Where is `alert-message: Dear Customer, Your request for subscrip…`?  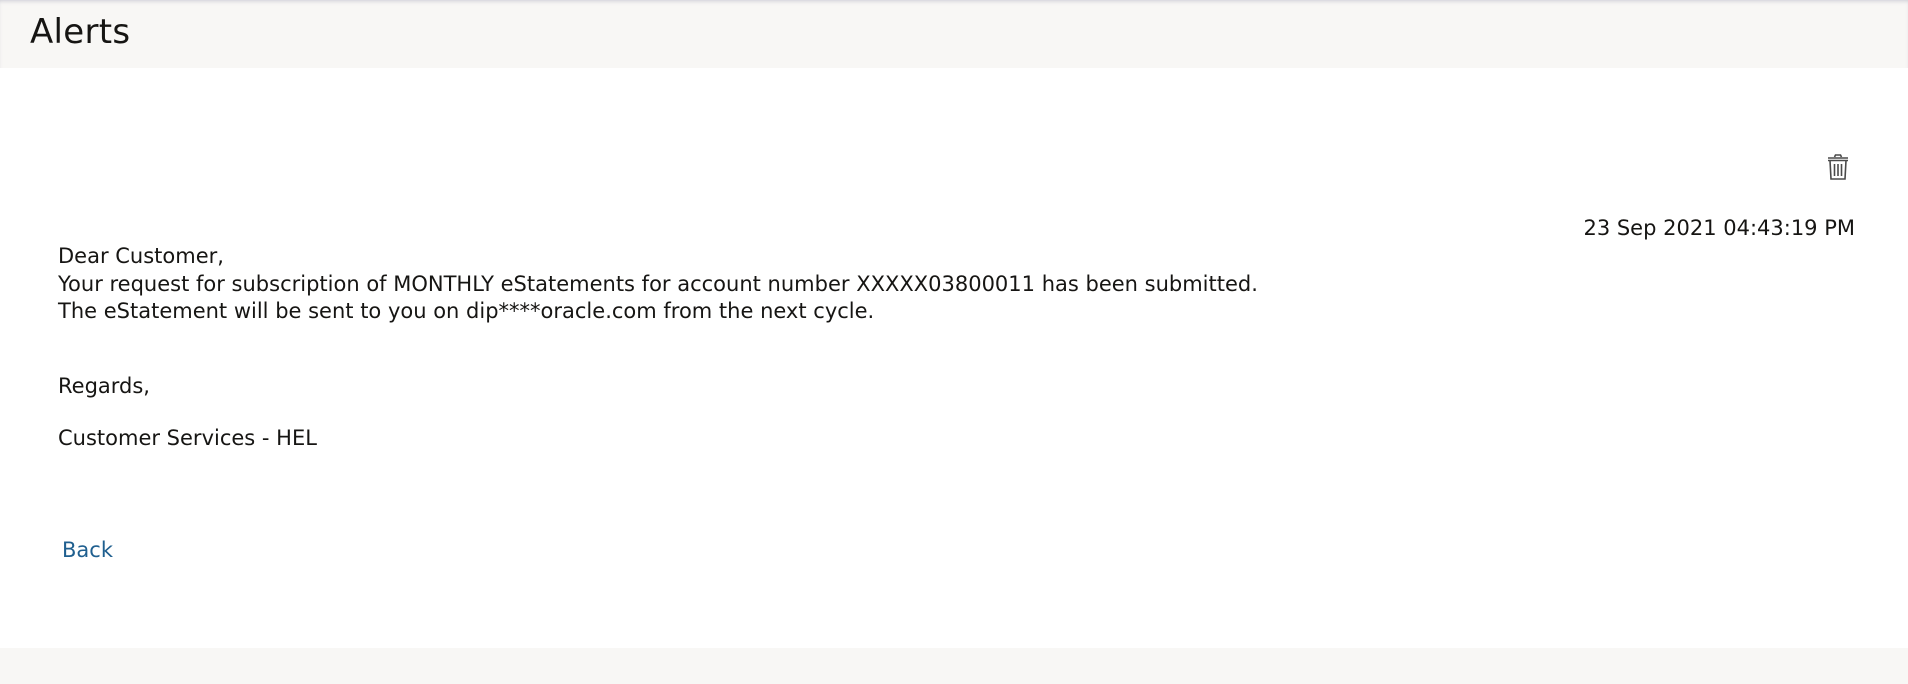 alert-message: Dear Customer, Your request for subscrip… is located at coordinates (658, 284).